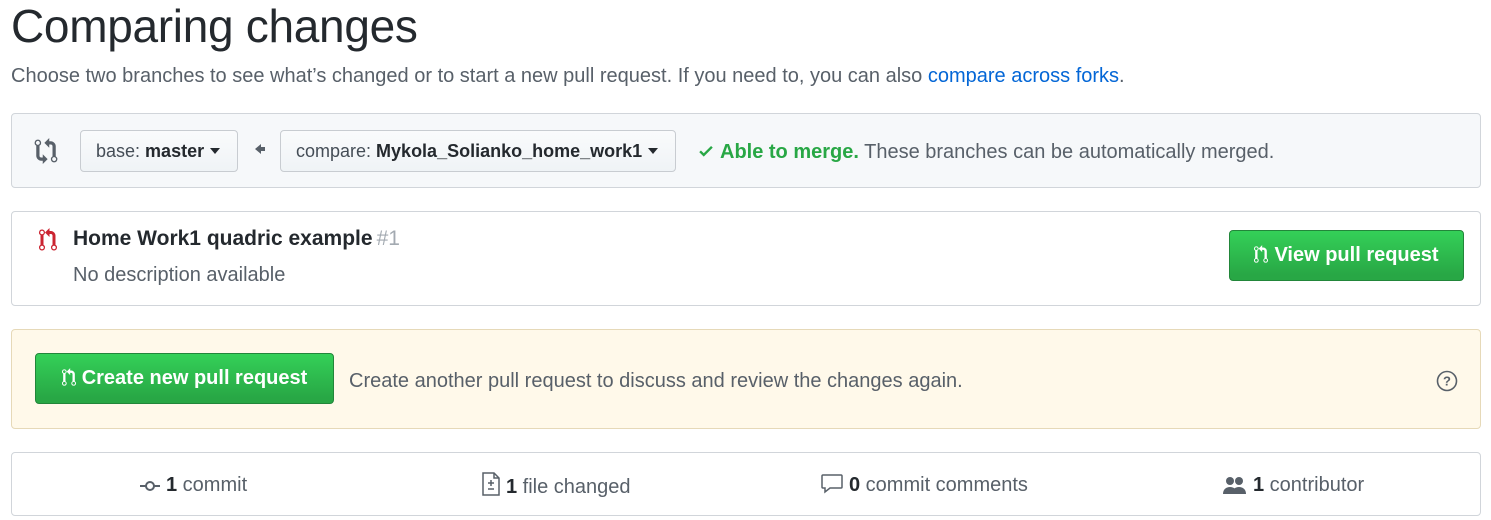 This screenshot has height=520, width=1491. Describe the element at coordinates (512, 487) in the screenshot. I see `files-count: 1` at that location.